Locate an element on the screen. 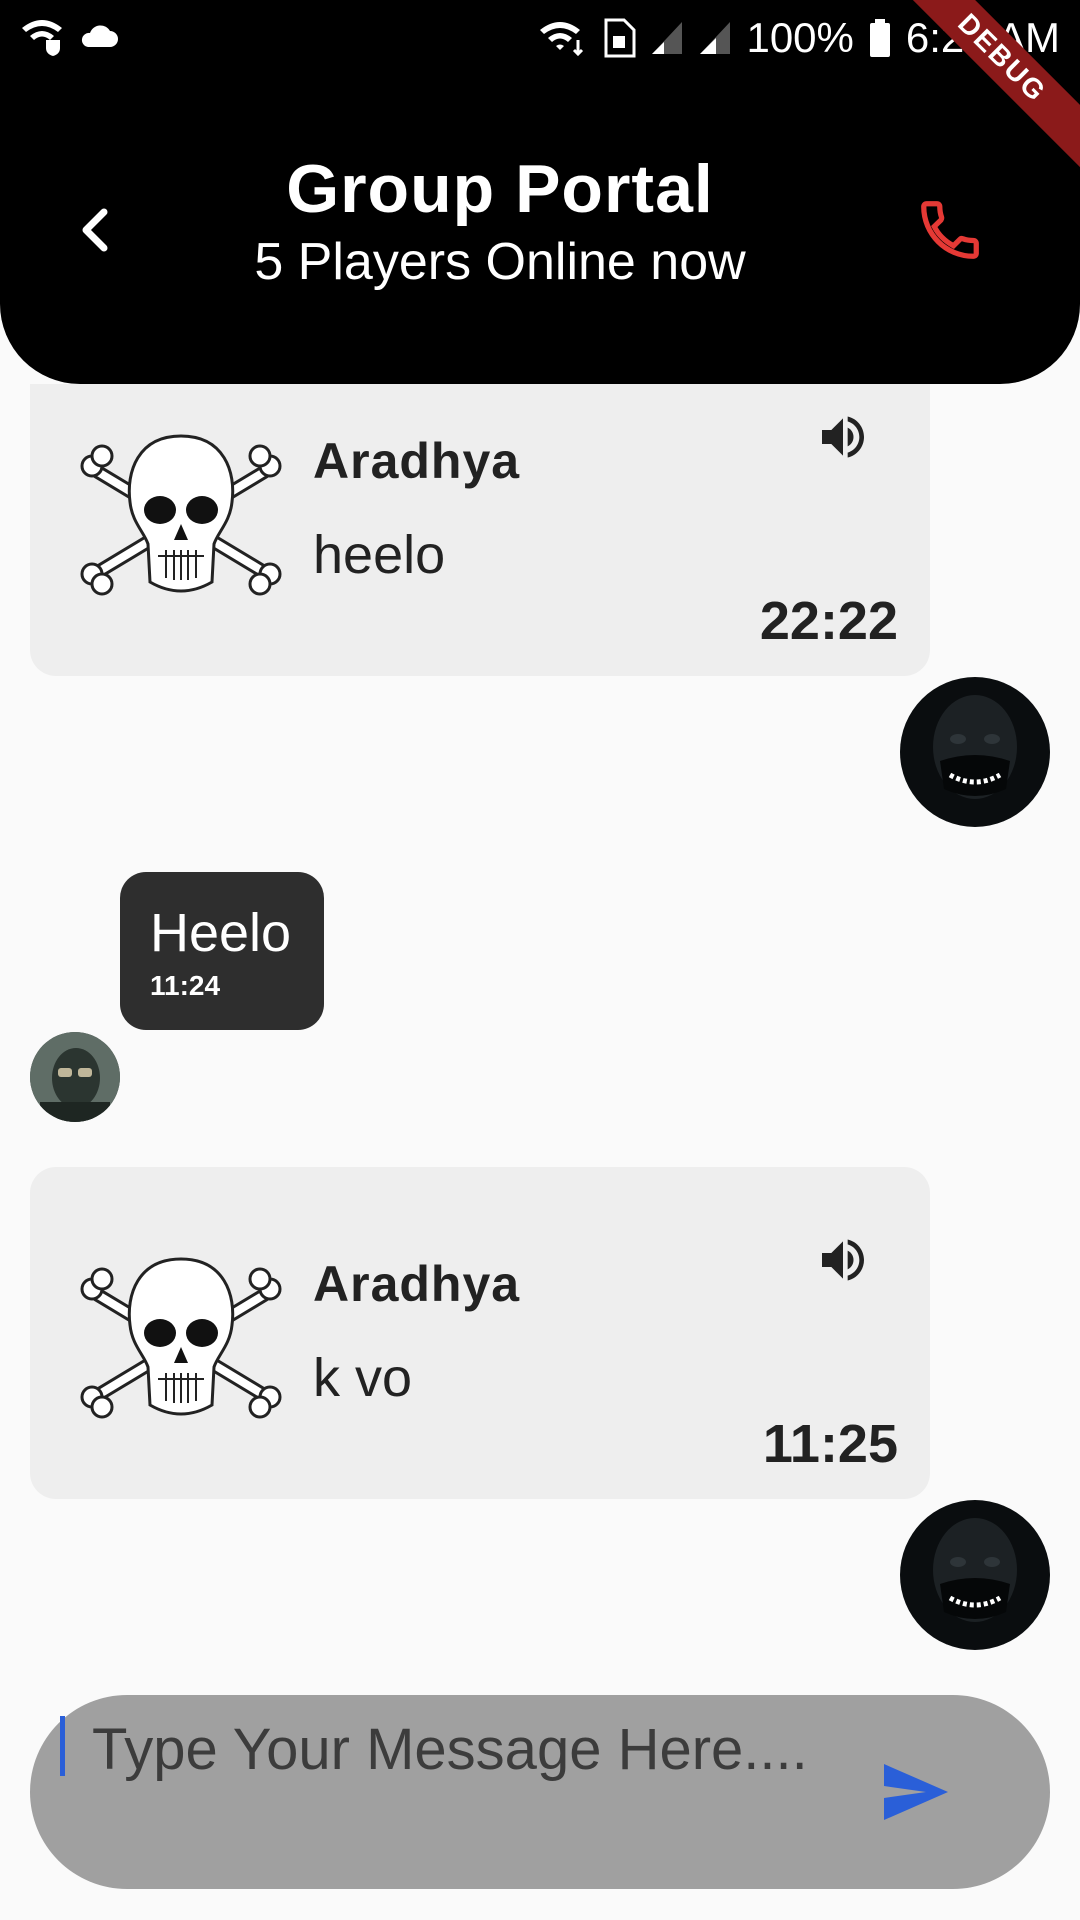 The image size is (1080, 1920). voice-message-card: Aradhya heelo 22:22 is located at coordinates (480, 530).